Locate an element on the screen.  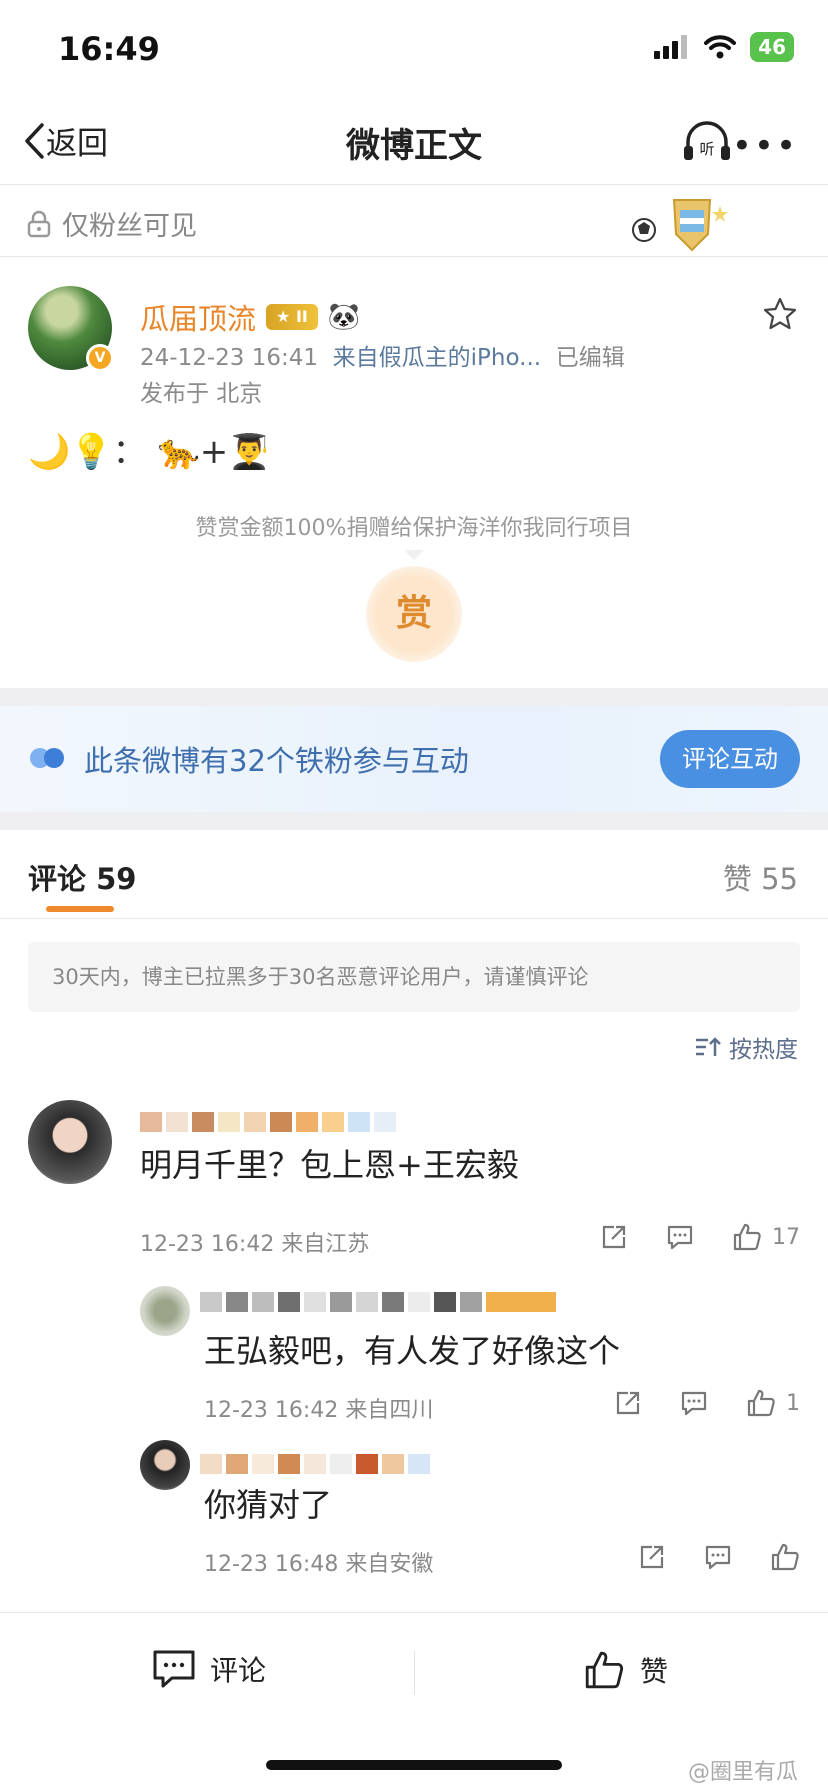
tab-likes: 赞 55 is located at coordinates (760, 877).